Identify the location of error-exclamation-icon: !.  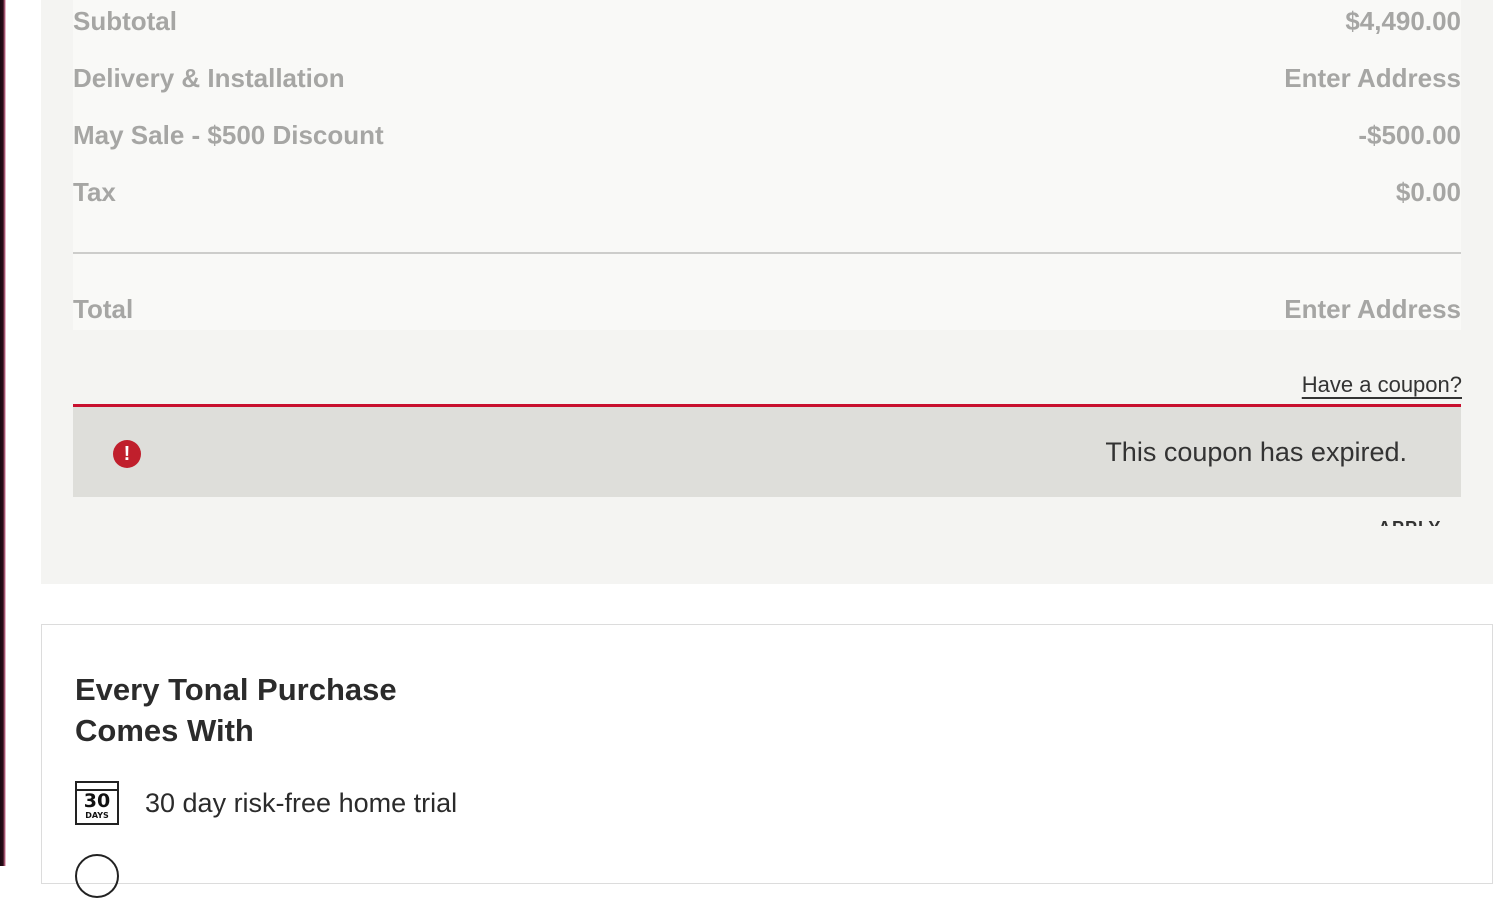
(127, 454).